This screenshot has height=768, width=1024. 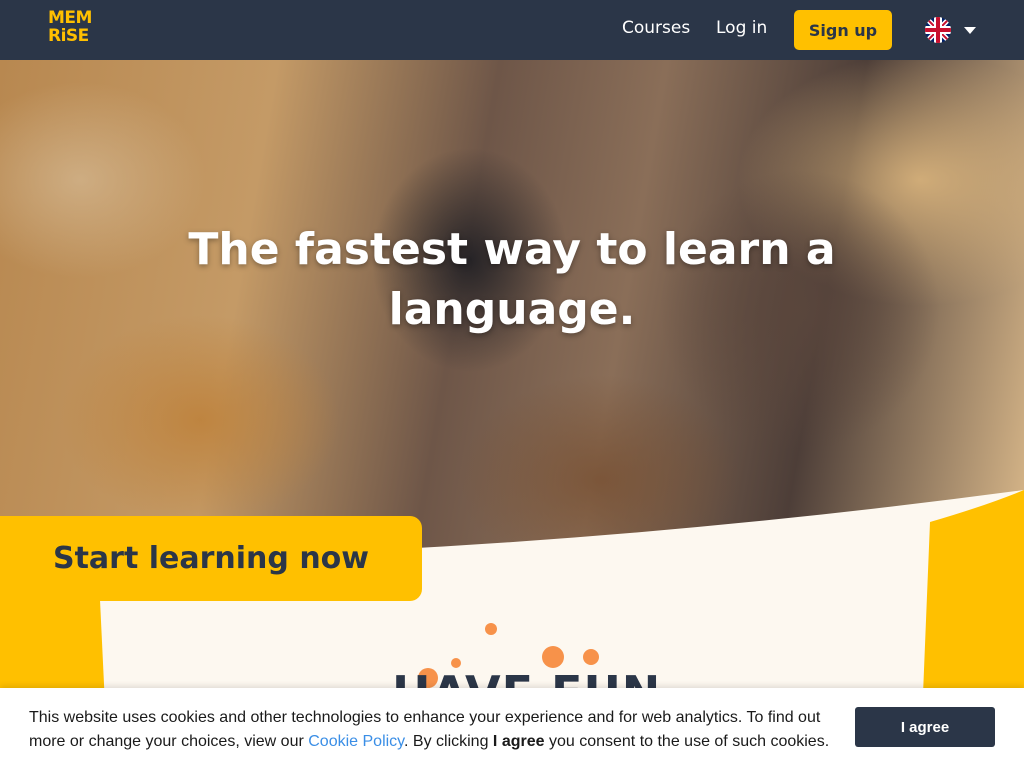 What do you see at coordinates (448, 741) in the screenshot?
I see `cookie-text-part: . By clicking` at bounding box center [448, 741].